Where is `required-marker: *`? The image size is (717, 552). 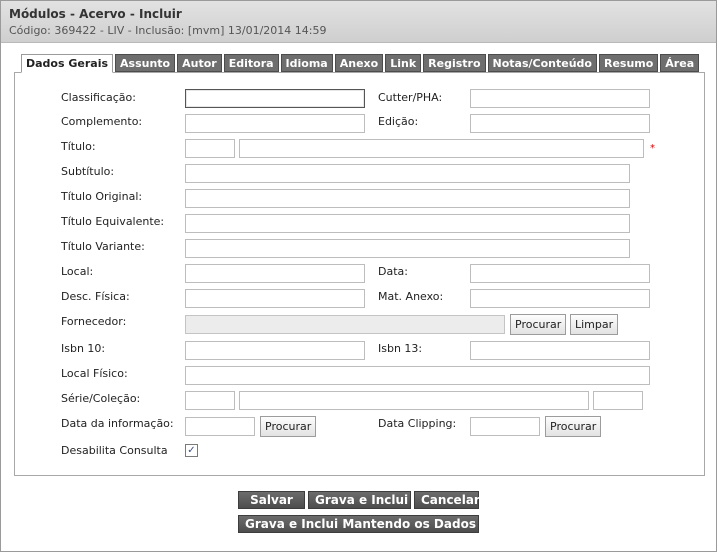
required-marker: * is located at coordinates (652, 148).